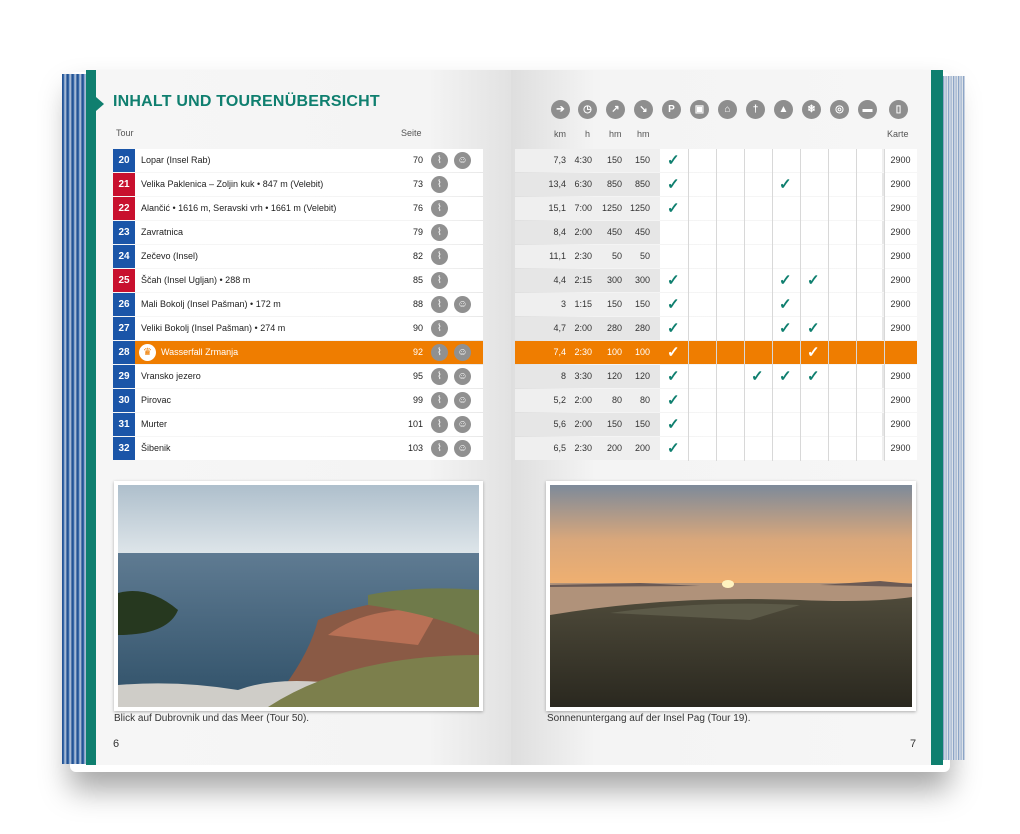 Image resolution: width=1020 pixels, height=834 pixels. Describe the element at coordinates (954, 418) in the screenshot. I see `book-edge-right` at that location.